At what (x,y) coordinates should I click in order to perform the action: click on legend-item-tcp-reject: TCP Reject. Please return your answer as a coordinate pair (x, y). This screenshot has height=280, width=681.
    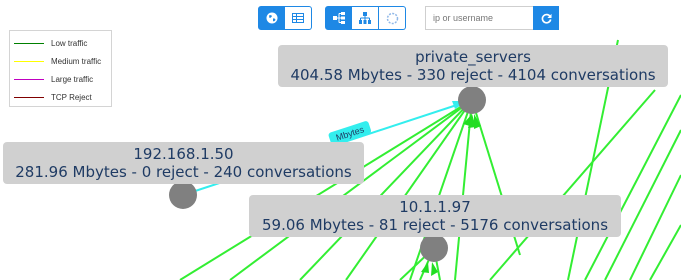
    Looking at the image, I should click on (60, 97).